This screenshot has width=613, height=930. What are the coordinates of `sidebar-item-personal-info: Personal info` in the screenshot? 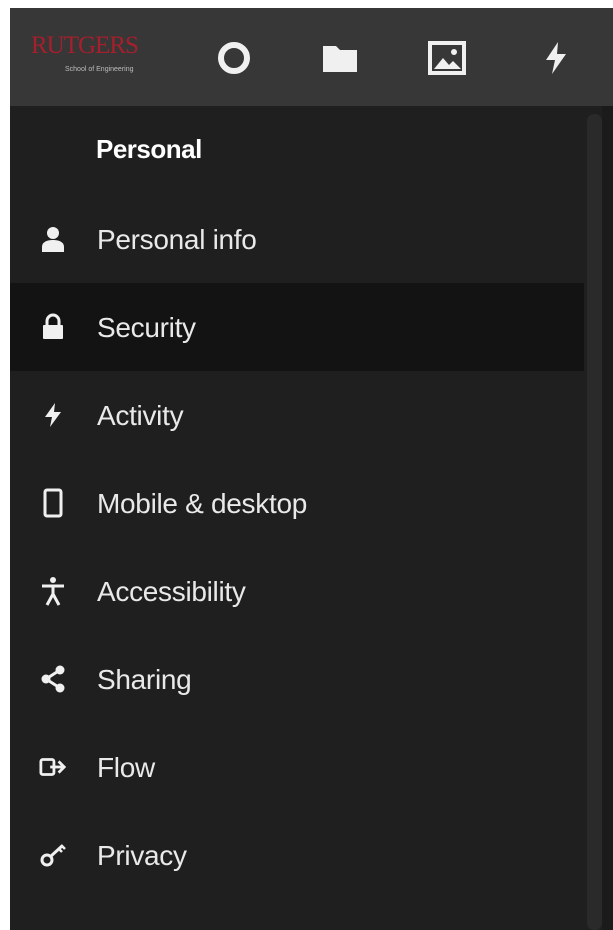 It's located at (297, 239).